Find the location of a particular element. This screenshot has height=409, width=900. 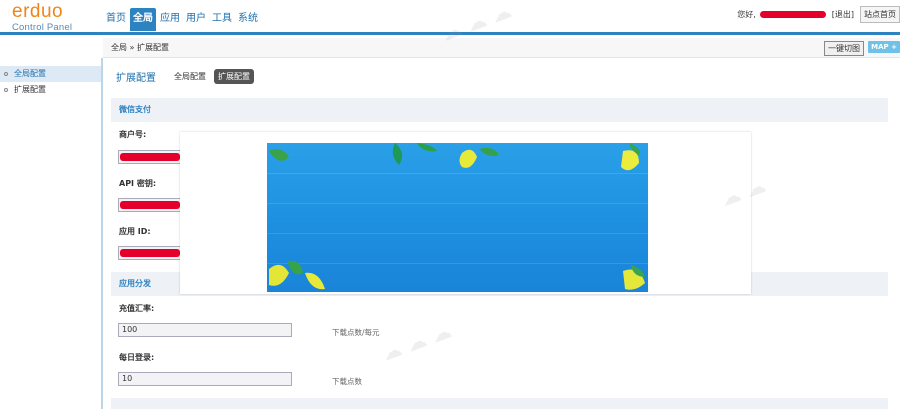

greeting-text: 您好, is located at coordinates (746, 14).